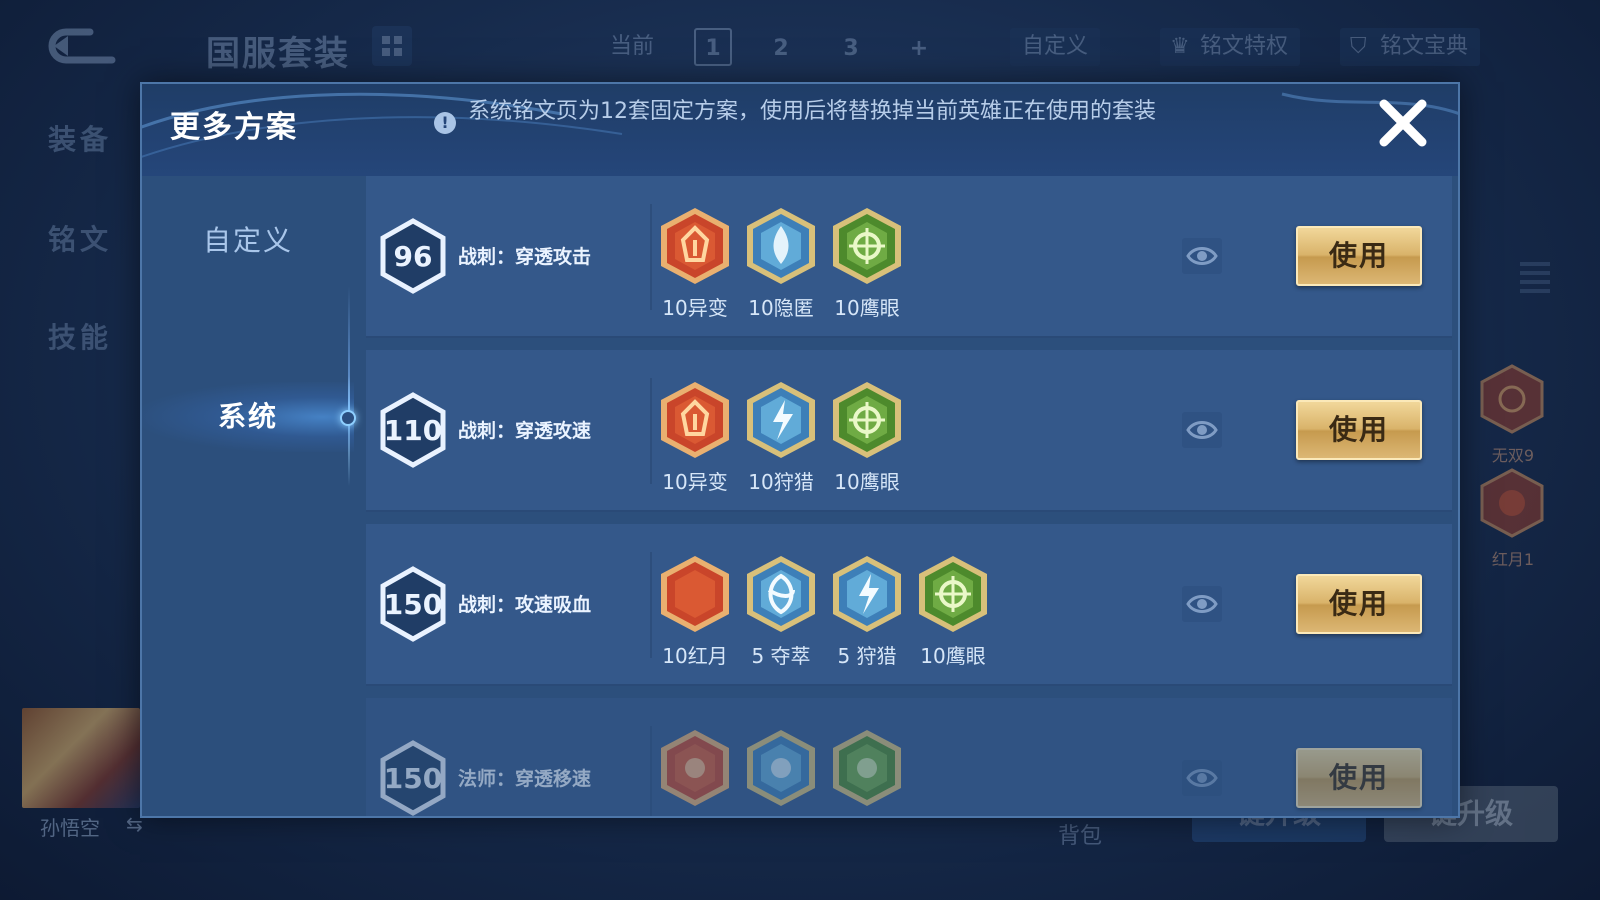  Describe the element at coordinates (80, 138) in the screenshot. I see `nav-equipment: 装备` at that location.